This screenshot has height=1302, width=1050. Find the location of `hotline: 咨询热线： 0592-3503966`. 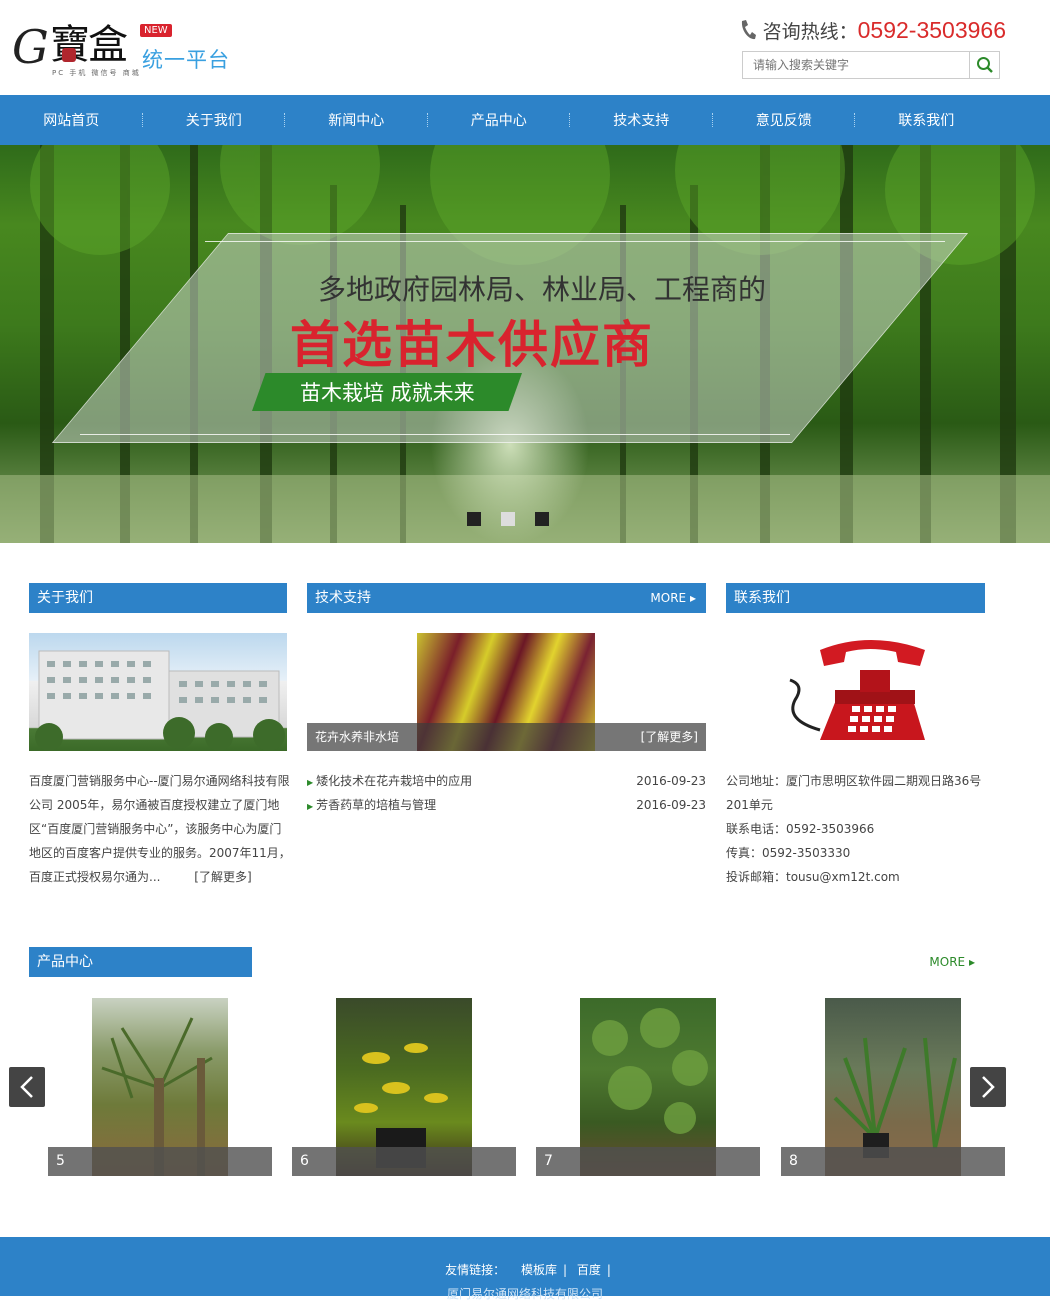

hotline: 咨询热线： 0592-3503966 is located at coordinates (872, 30).